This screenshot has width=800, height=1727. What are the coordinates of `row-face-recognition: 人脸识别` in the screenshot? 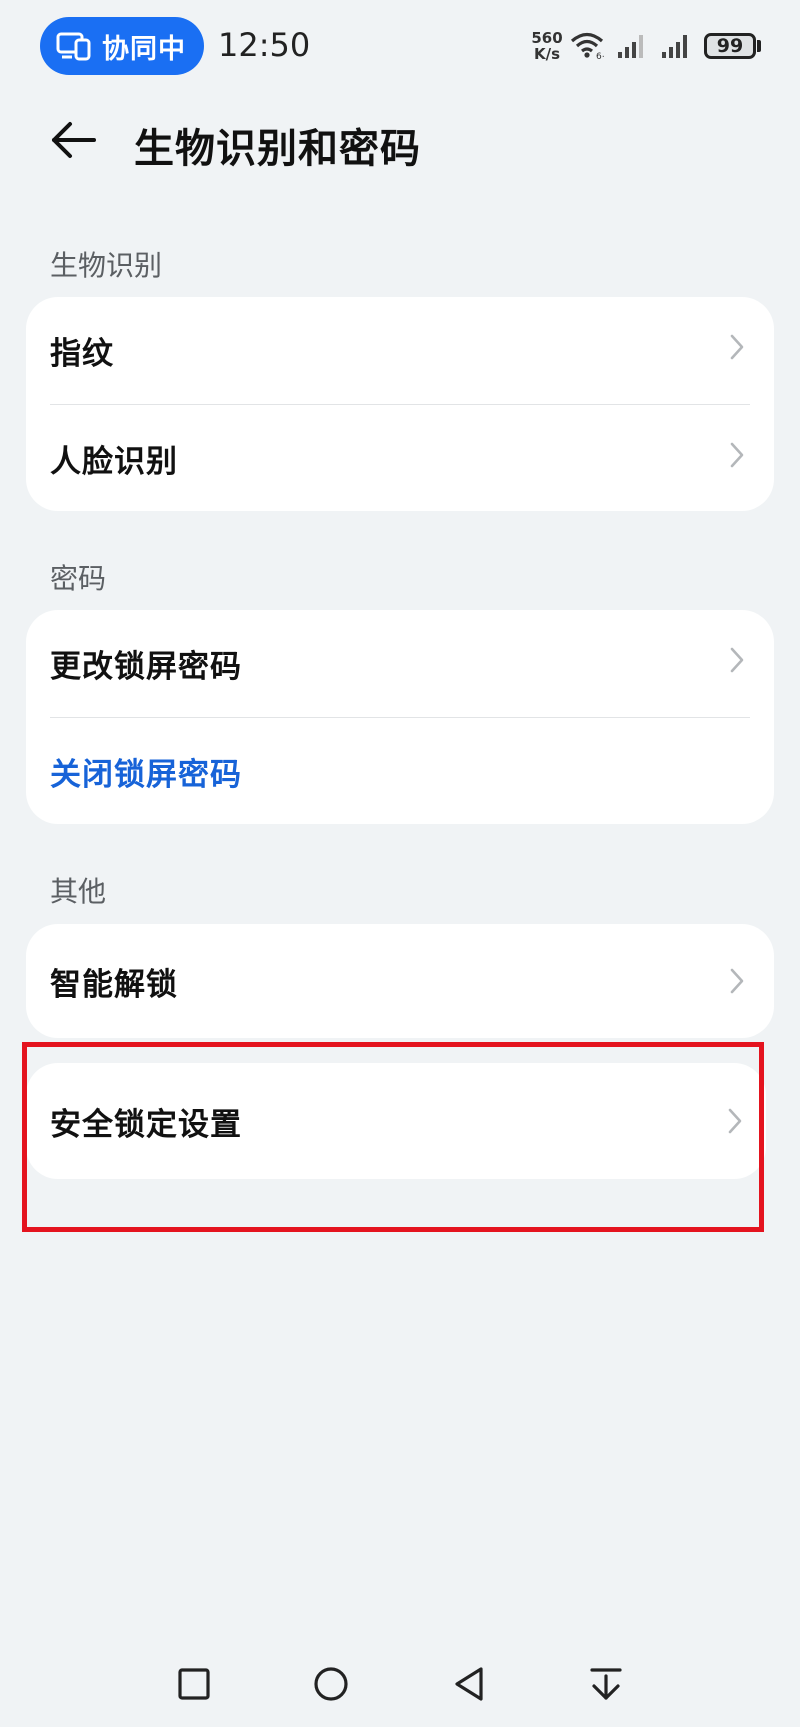 It's located at (400, 458).